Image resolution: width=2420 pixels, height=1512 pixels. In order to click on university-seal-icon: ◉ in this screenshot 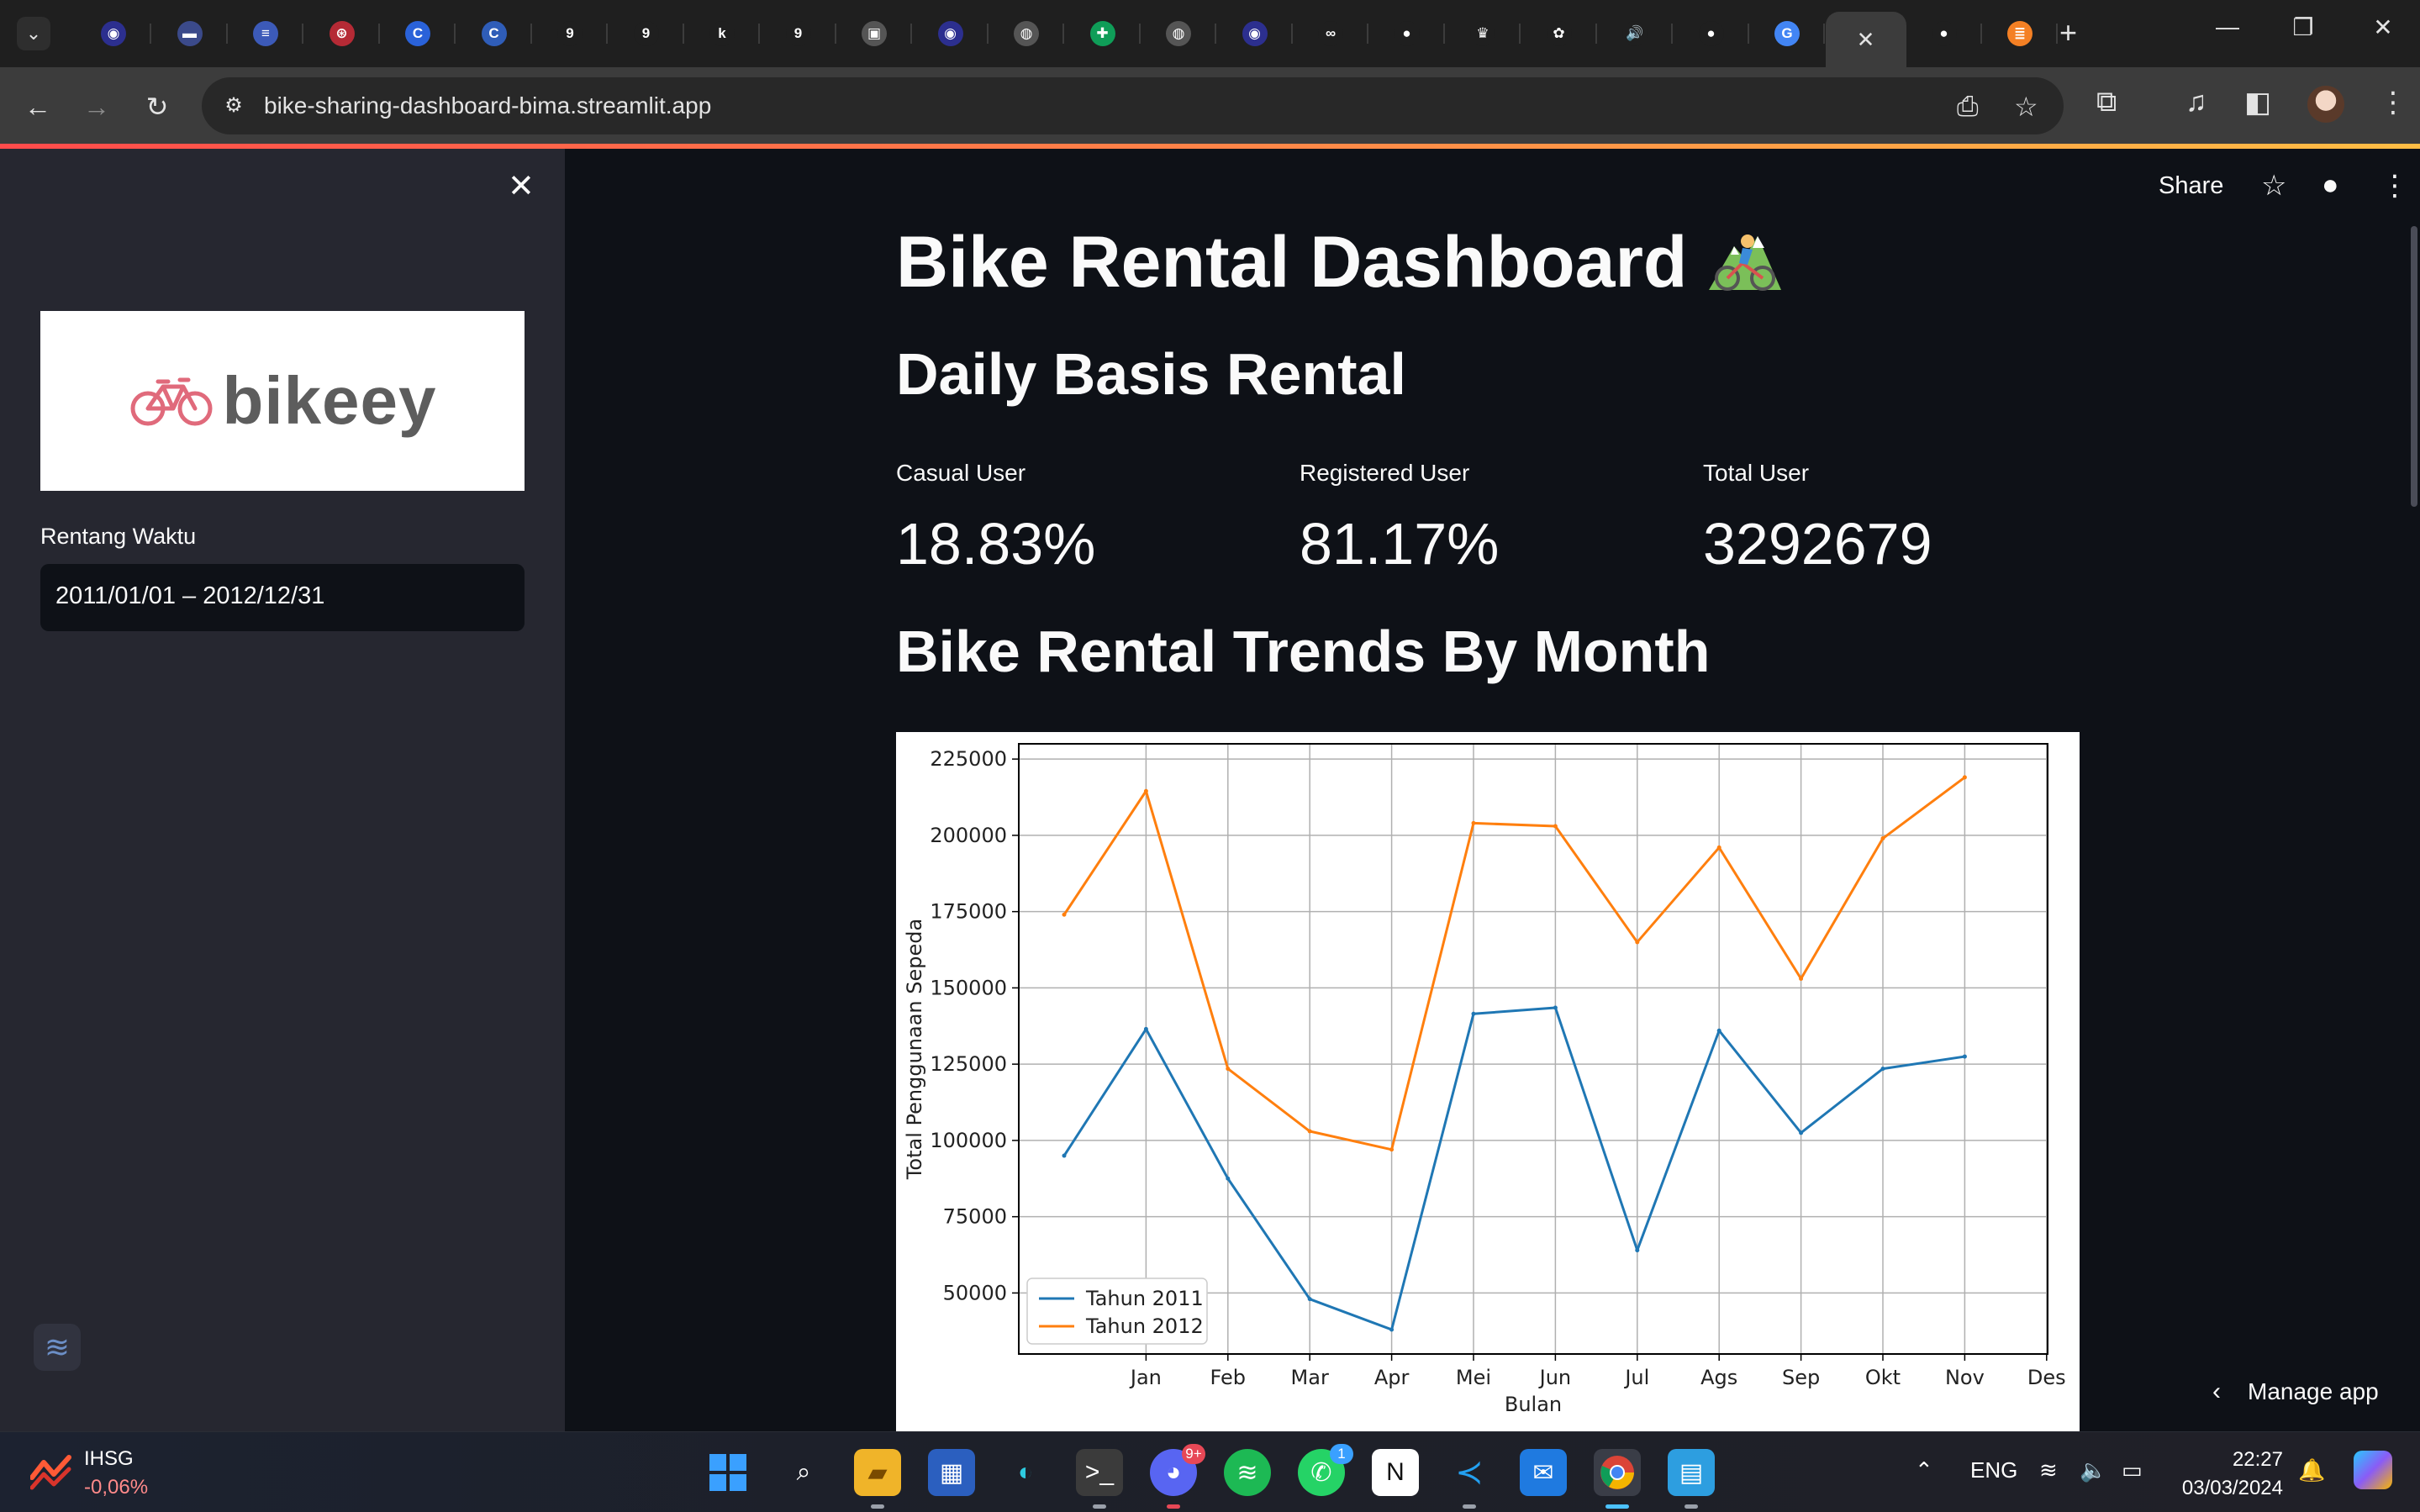, I will do `click(950, 33)`.